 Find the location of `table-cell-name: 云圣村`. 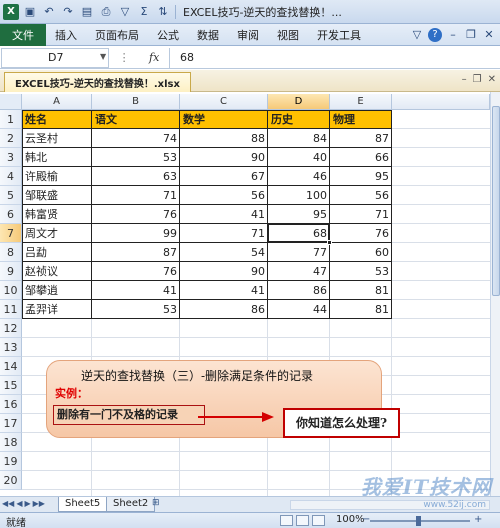

table-cell-name: 云圣村 is located at coordinates (57, 138).